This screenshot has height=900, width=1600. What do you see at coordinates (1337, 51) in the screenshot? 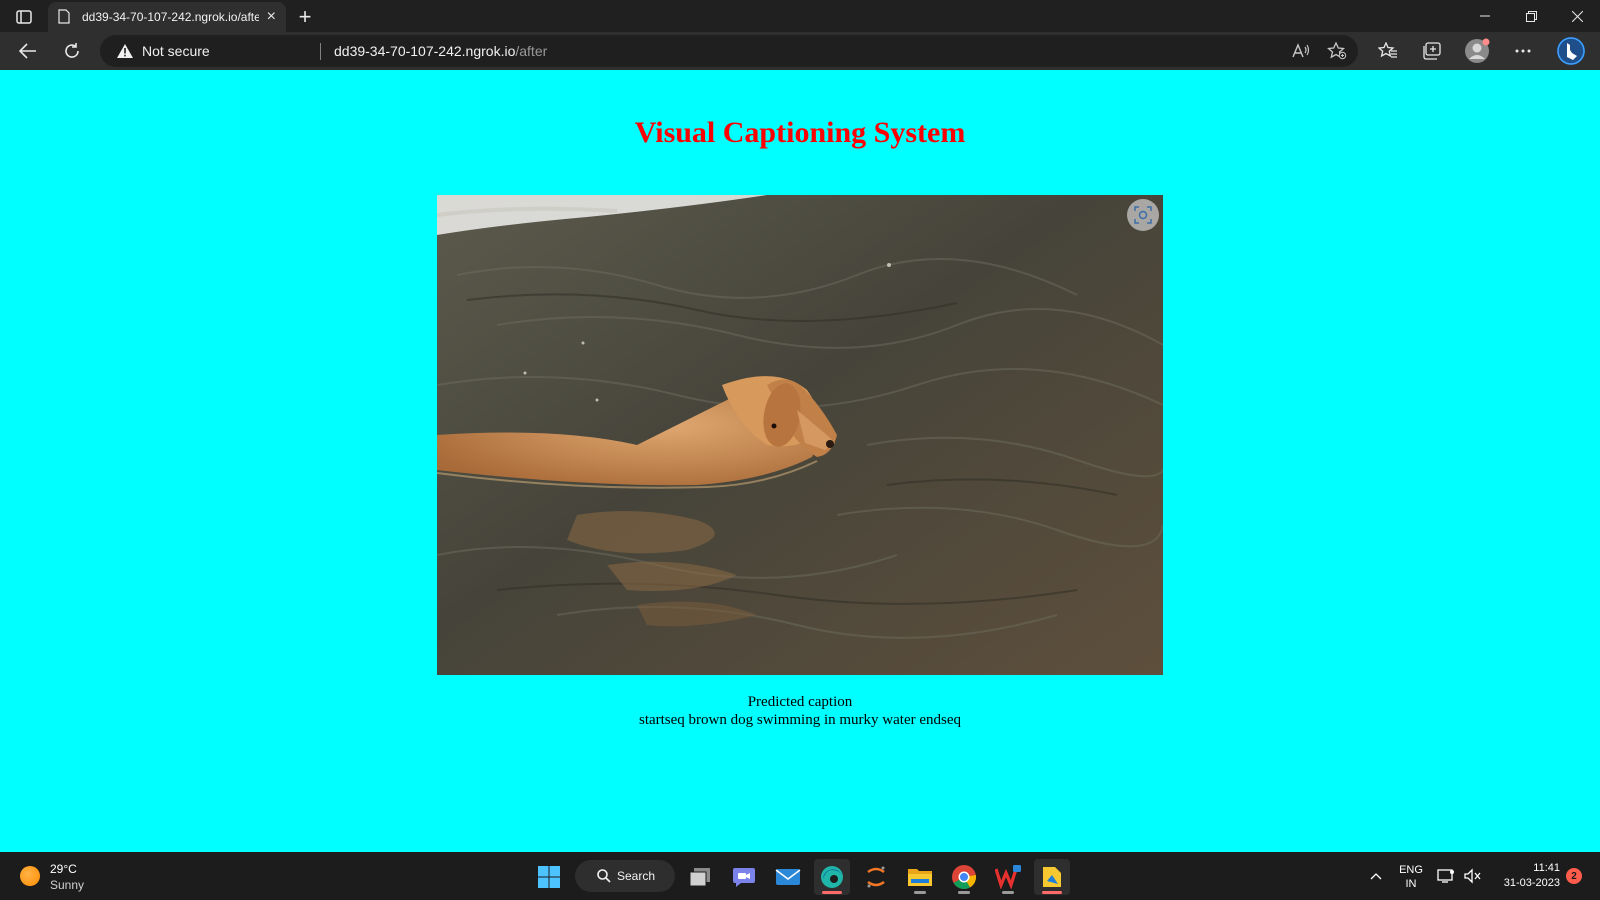
I see `add-favorite-icon` at bounding box center [1337, 51].